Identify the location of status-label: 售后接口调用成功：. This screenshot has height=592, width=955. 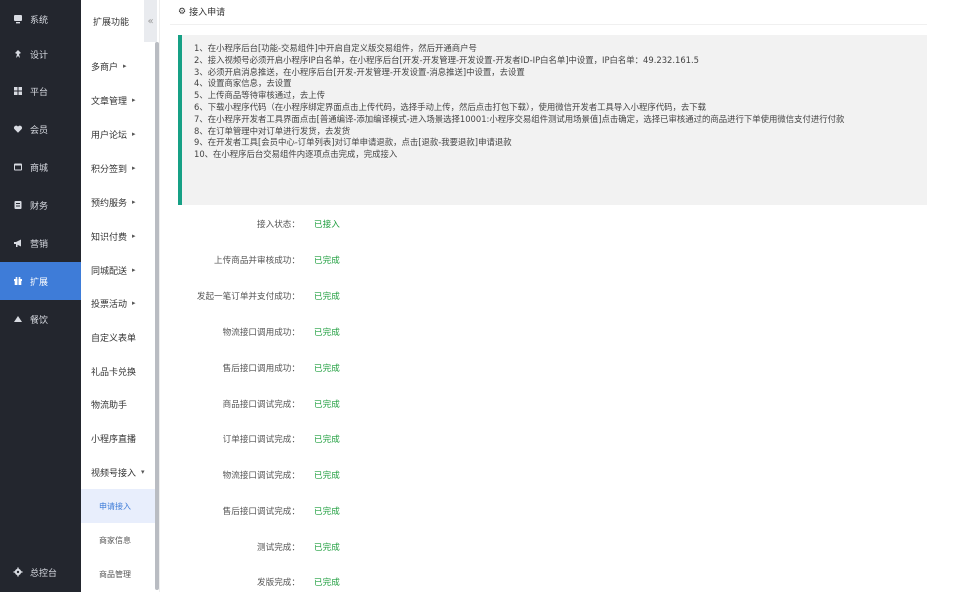
(261, 369).